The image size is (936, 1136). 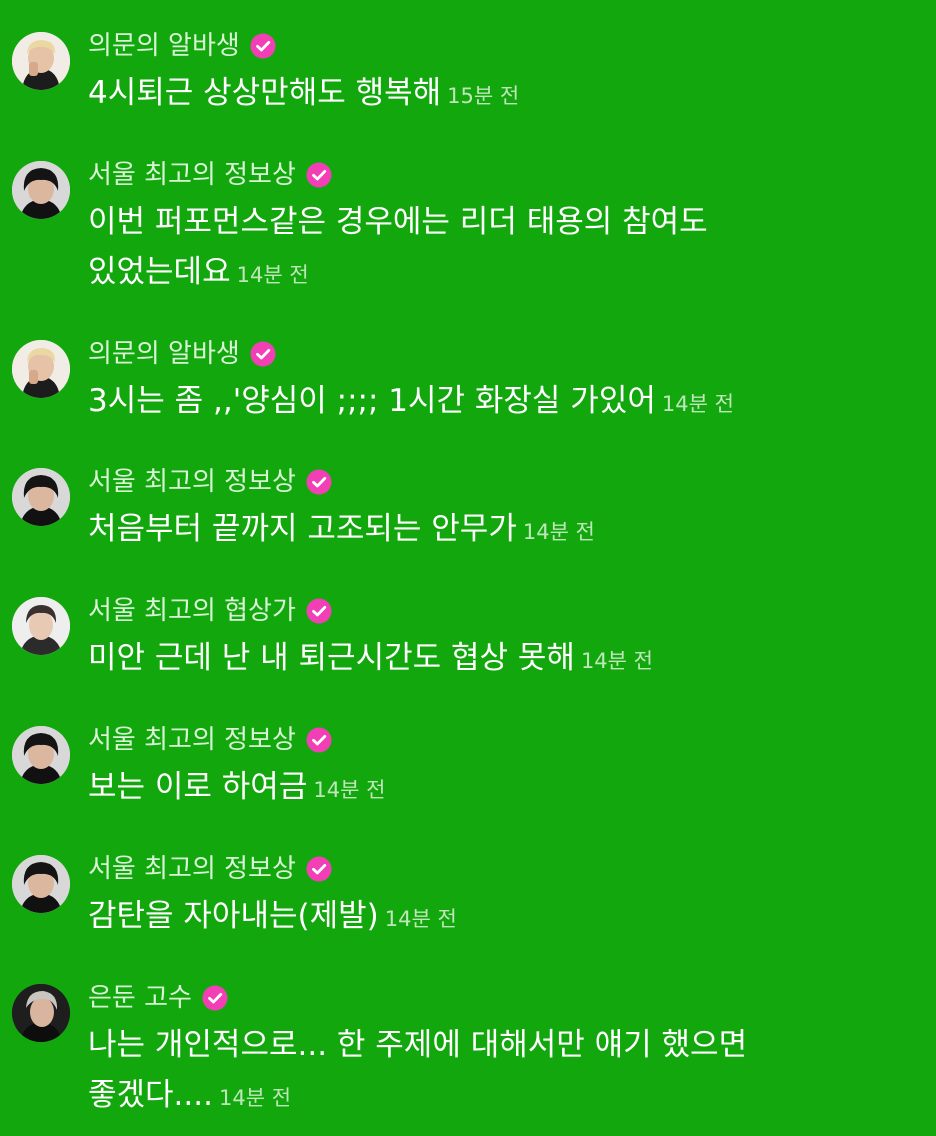 What do you see at coordinates (192, 611) in the screenshot?
I see `username: 서울 최고의 협상가` at bounding box center [192, 611].